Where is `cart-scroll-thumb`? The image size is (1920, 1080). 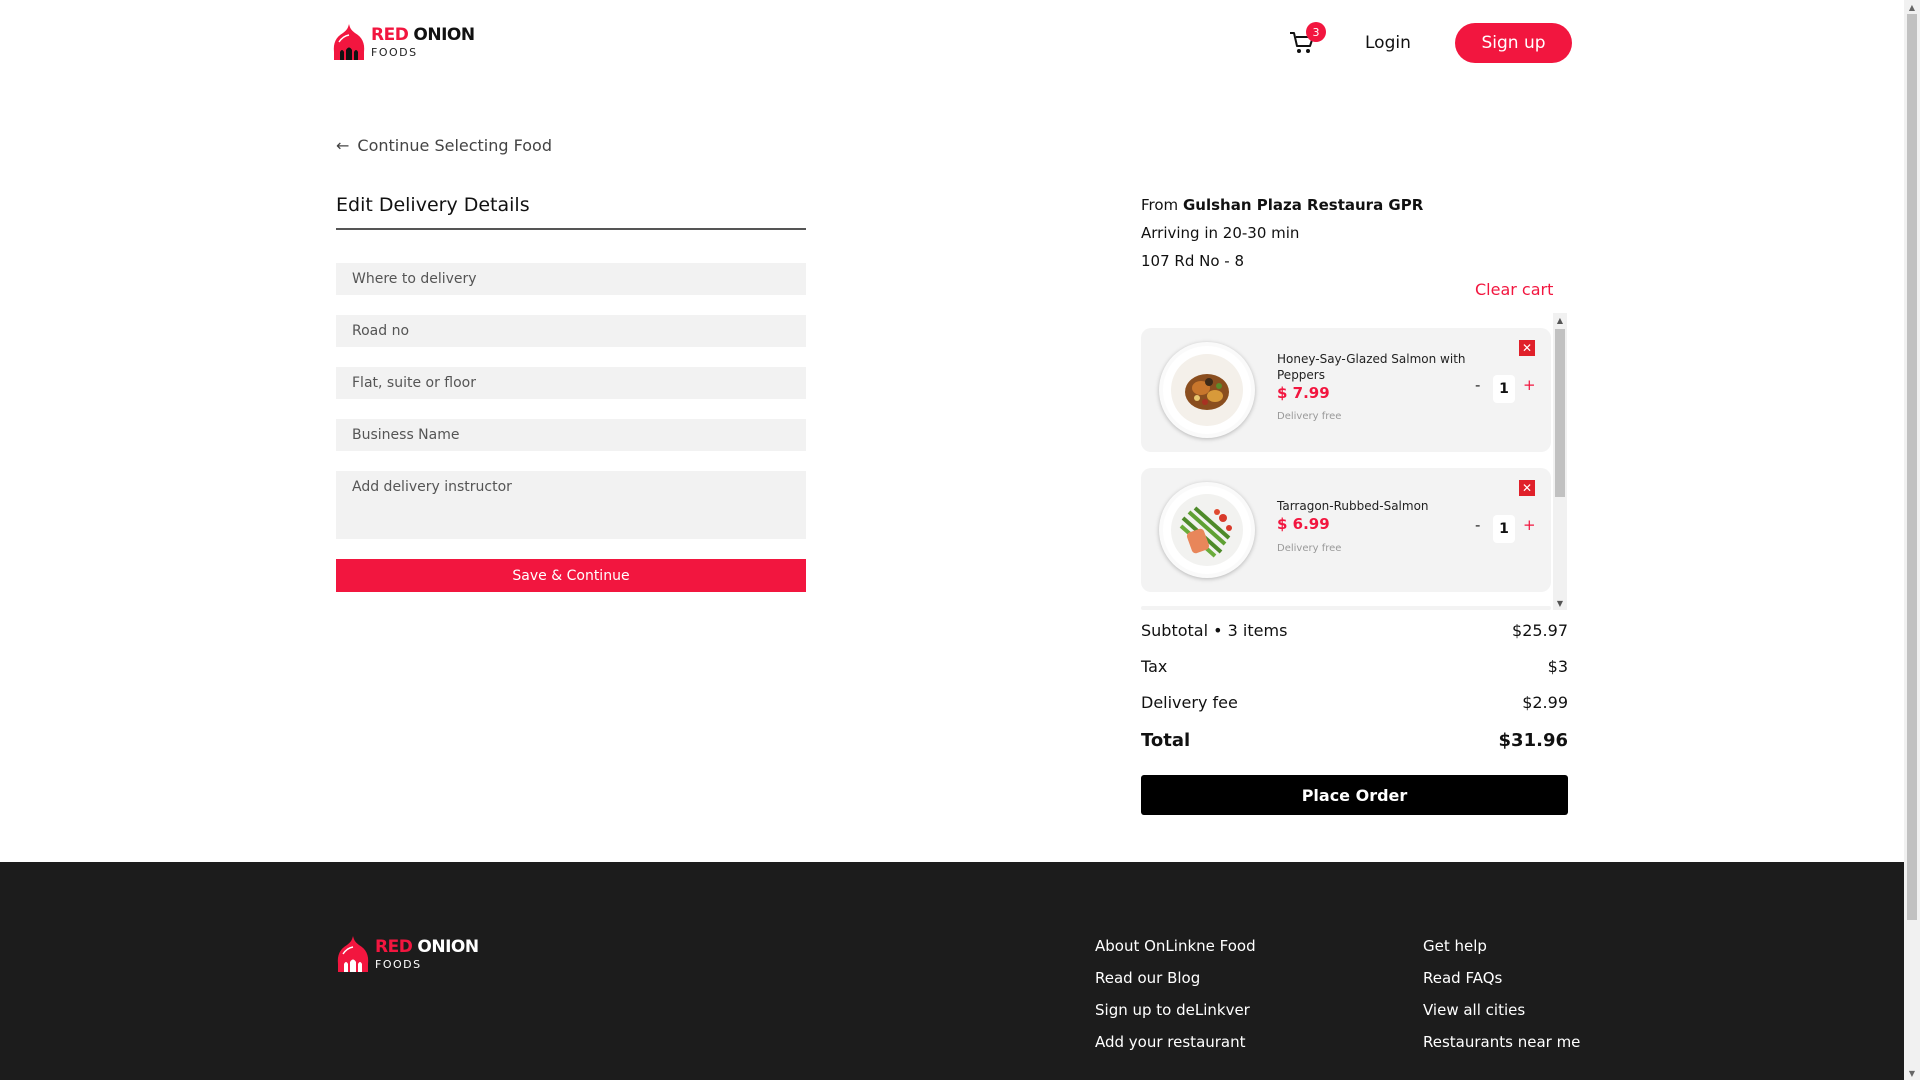 cart-scroll-thumb is located at coordinates (1560, 413).